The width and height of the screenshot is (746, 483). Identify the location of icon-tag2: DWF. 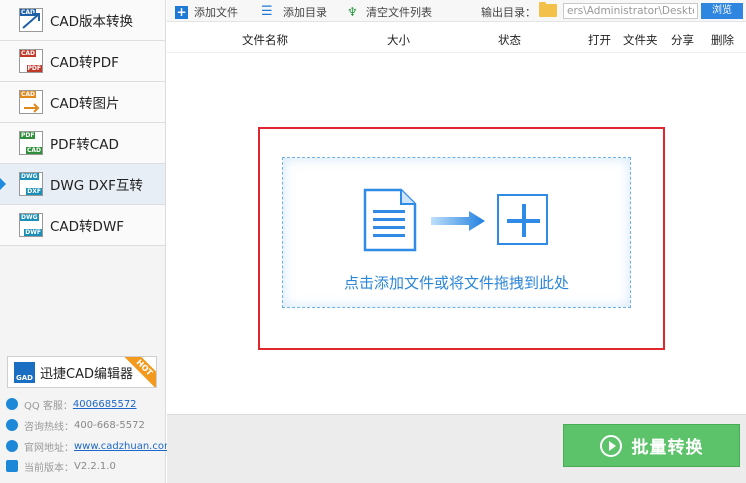
(33, 232).